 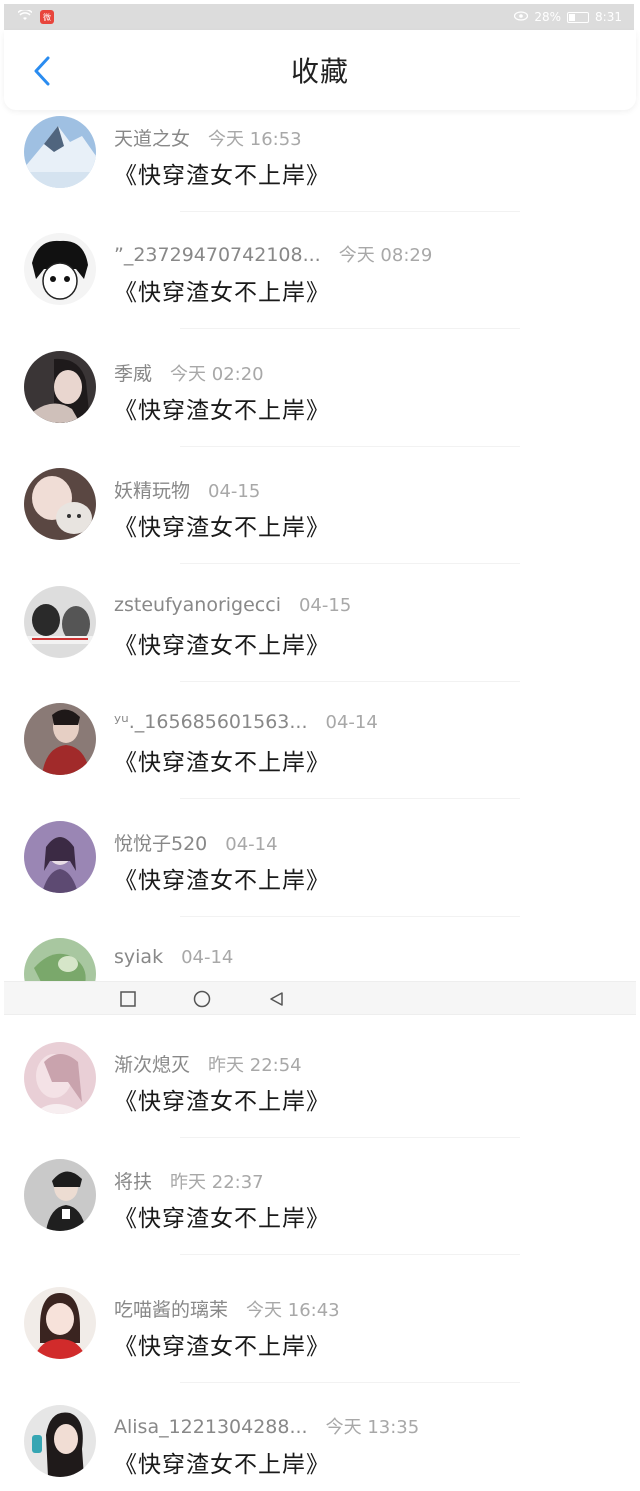 What do you see at coordinates (152, 489) in the screenshot?
I see `user-name: 妖精玩物` at bounding box center [152, 489].